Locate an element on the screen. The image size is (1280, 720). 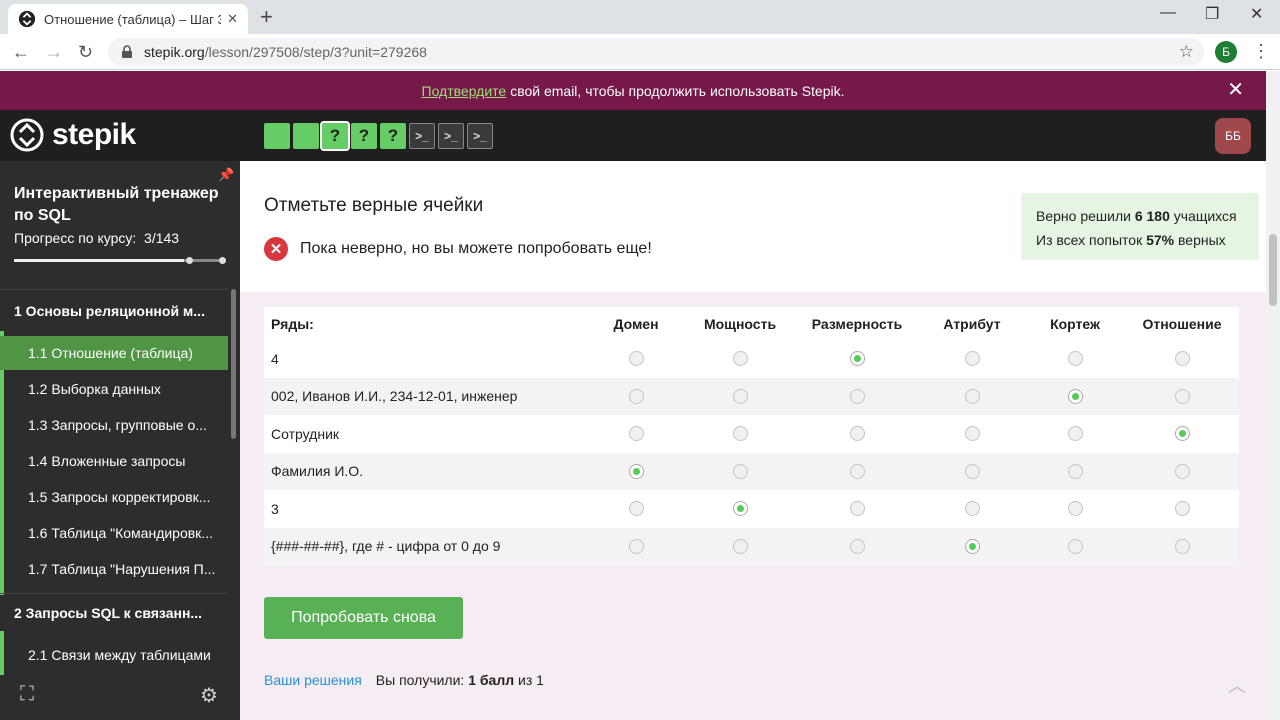
reload-icon: ↻ is located at coordinates (85, 52).